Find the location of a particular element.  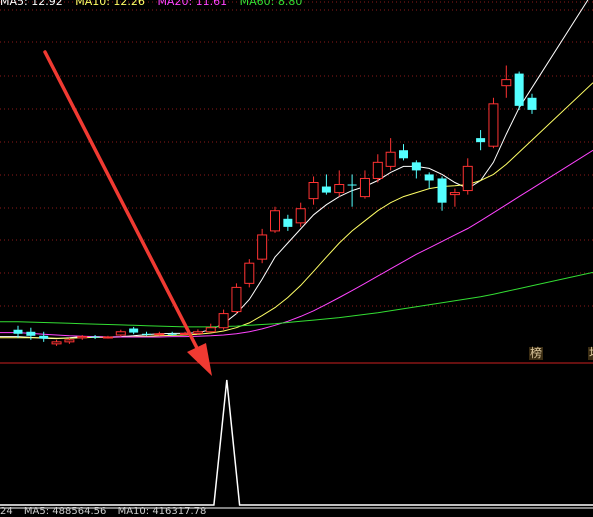

volume-legend: 24 MA5: 488564.56 MA10: 416317.78 is located at coordinates (107, 511).